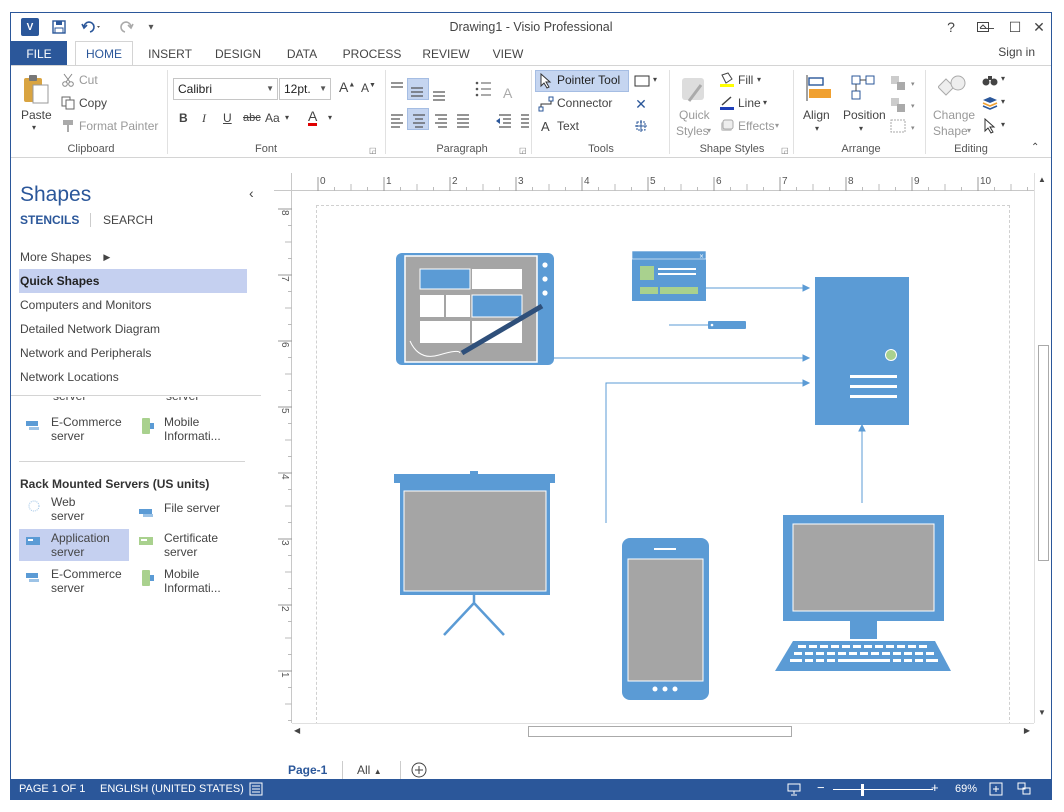 This screenshot has width=1064, height=812. I want to click on more-shapes-item: More Shapes ▶, so click(133, 257).